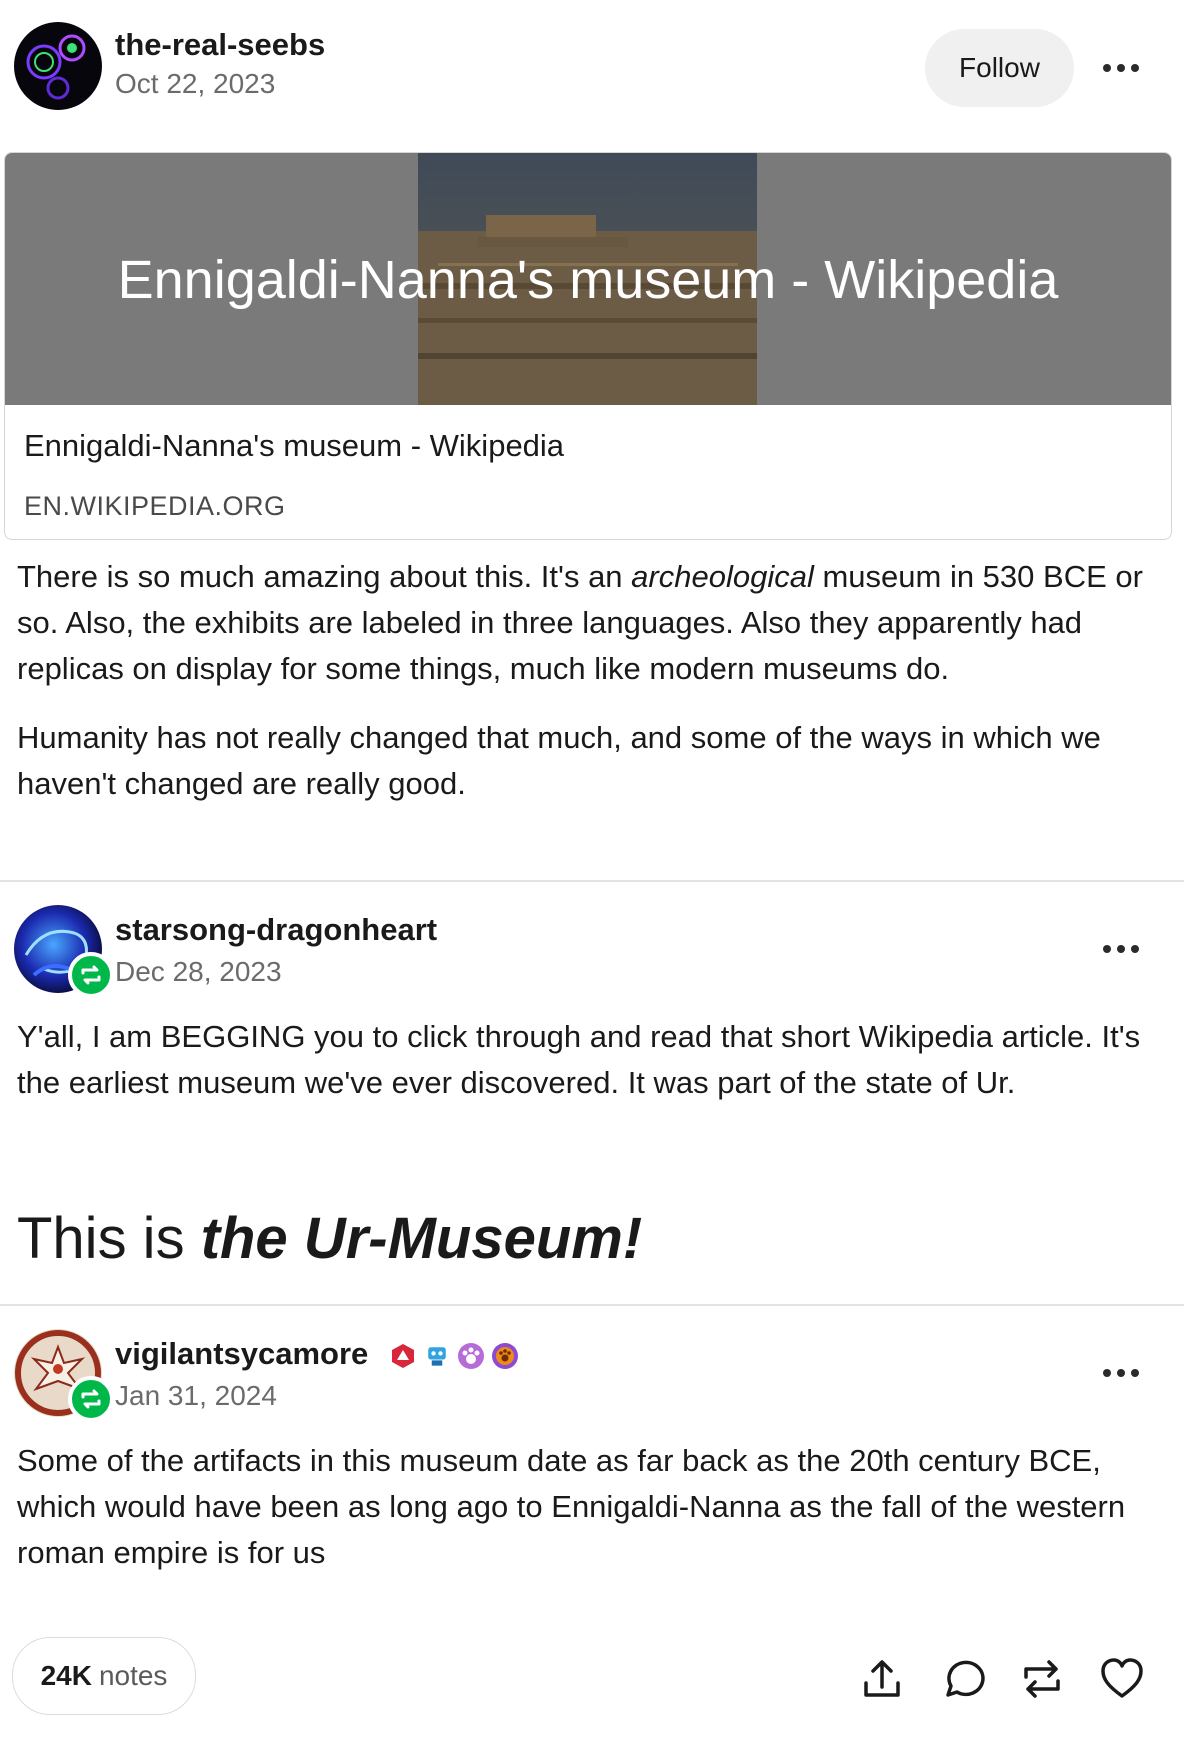 Image resolution: width=1184 pixels, height=1745 pixels. What do you see at coordinates (505, 1356) in the screenshot?
I see `orange-paw-badge-icon` at bounding box center [505, 1356].